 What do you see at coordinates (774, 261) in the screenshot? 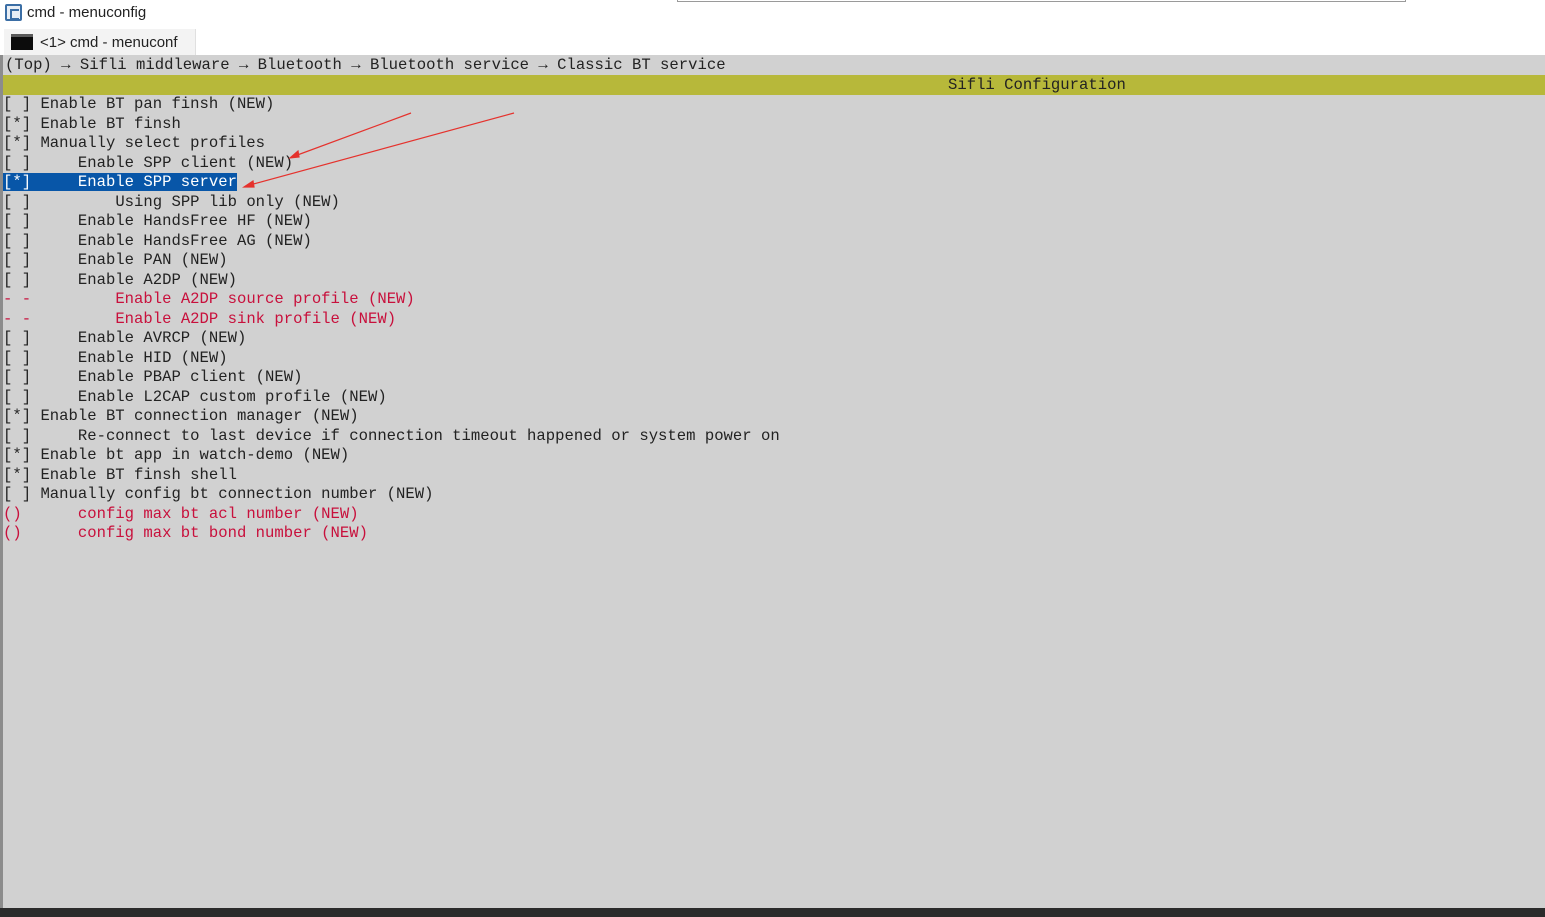
I see `menu-item: [ ] Enable PAN (NEW)` at bounding box center [774, 261].